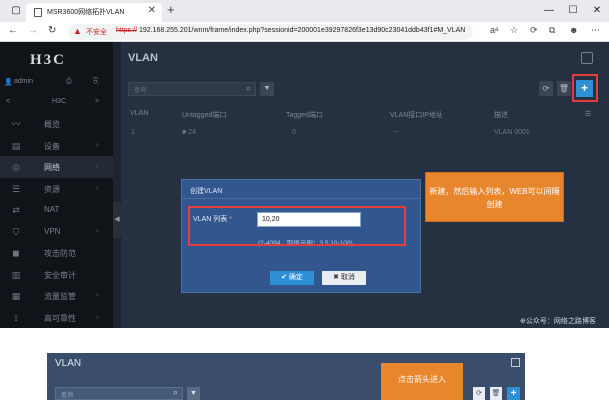 This screenshot has height=400, width=609. Describe the element at coordinates (56, 210) in the screenshot. I see `sidebar-menu-item: ⇄ NAT` at that location.